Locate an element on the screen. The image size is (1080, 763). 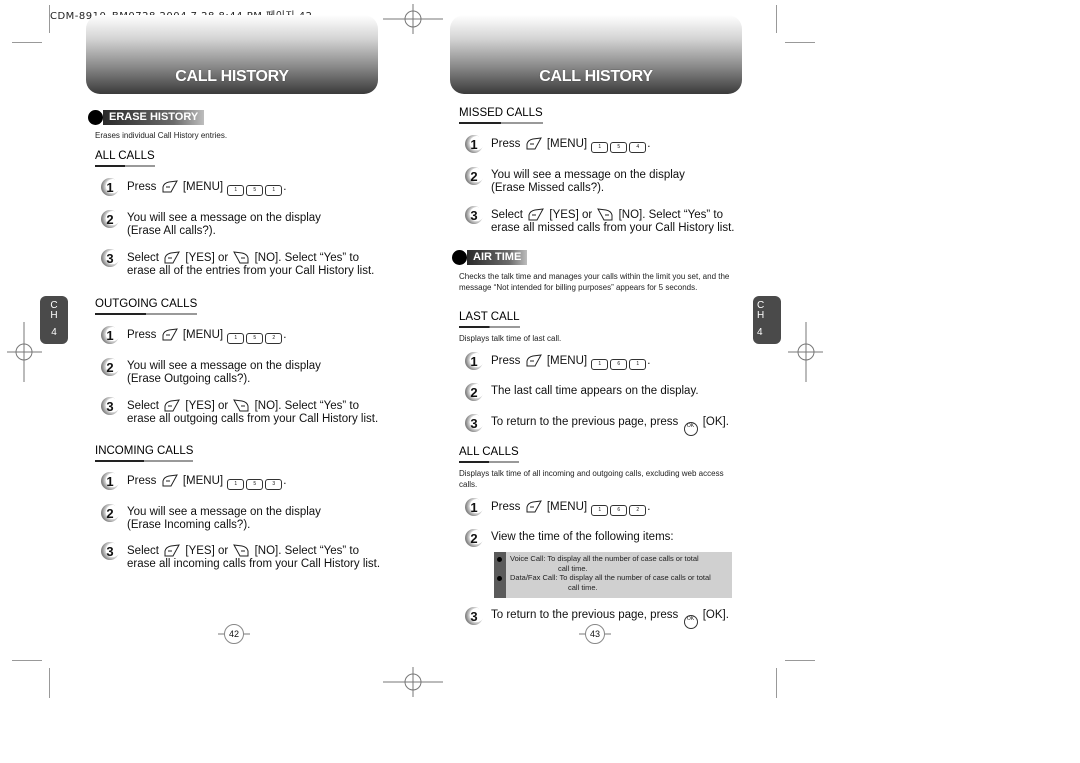
step-text: (Erase Outgoing calls?). is located at coordinates (189, 379).